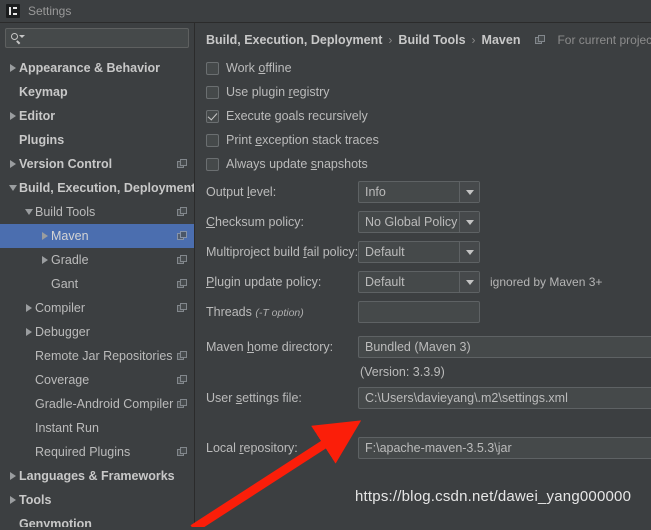 This screenshot has height=530, width=651. What do you see at coordinates (268, 92) in the screenshot?
I see `checkbox-row: Use plugin registry` at bounding box center [268, 92].